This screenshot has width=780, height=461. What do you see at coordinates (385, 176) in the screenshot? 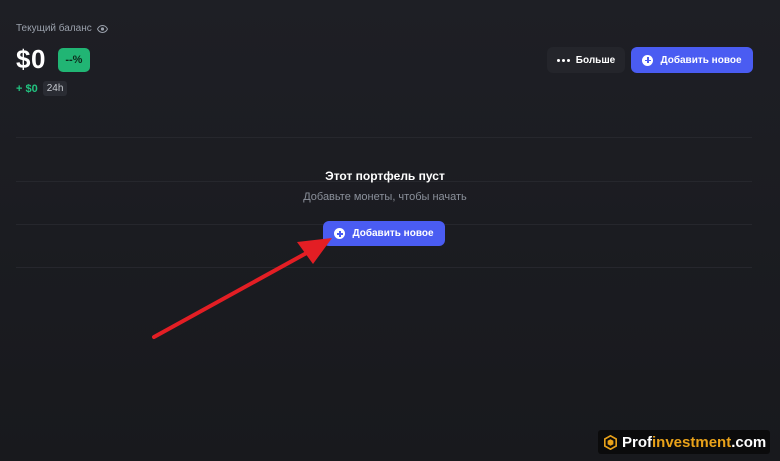
I see `empty-state-title: Этот портфель пуст` at bounding box center [385, 176].